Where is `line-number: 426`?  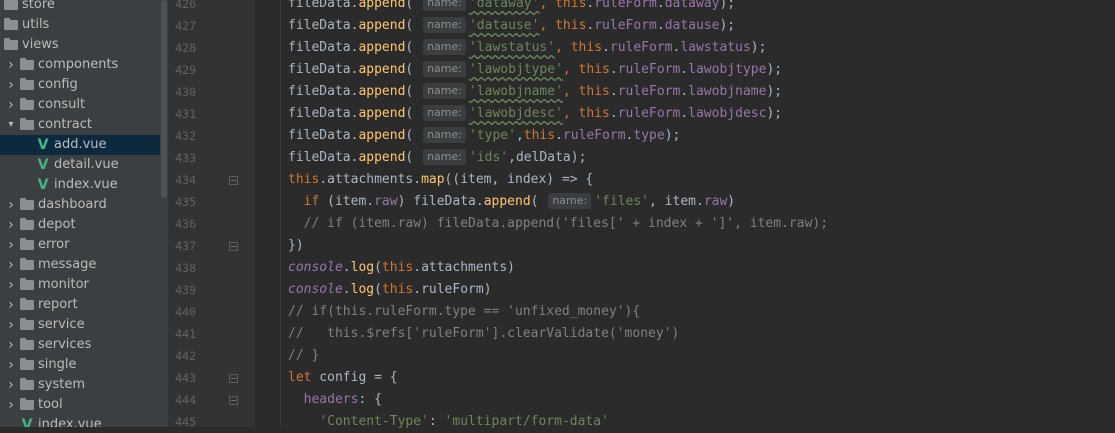
line-number: 426 is located at coordinates (185, 5).